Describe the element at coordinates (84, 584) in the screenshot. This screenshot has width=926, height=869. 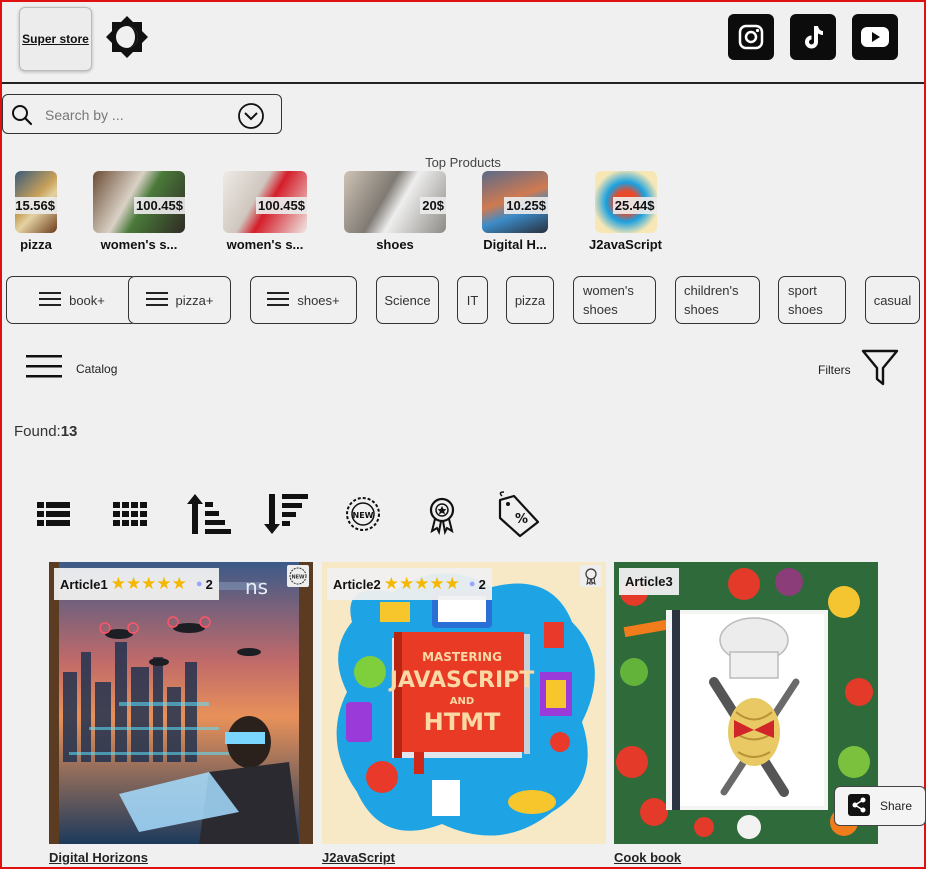
I see `card-article-label: Article1` at that location.